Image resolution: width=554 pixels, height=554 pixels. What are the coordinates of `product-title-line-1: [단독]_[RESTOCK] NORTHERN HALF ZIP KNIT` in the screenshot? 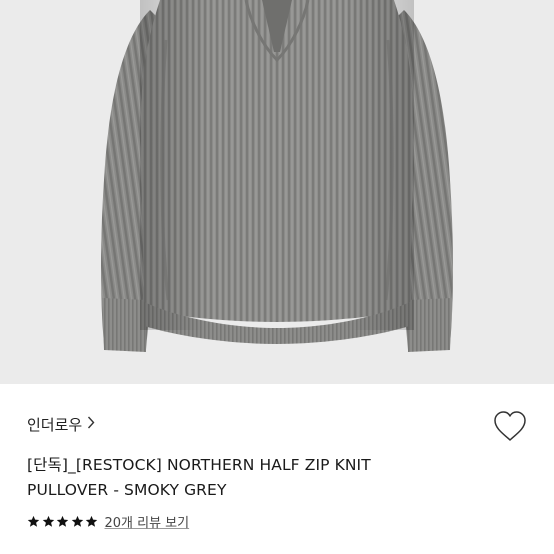 It's located at (199, 465).